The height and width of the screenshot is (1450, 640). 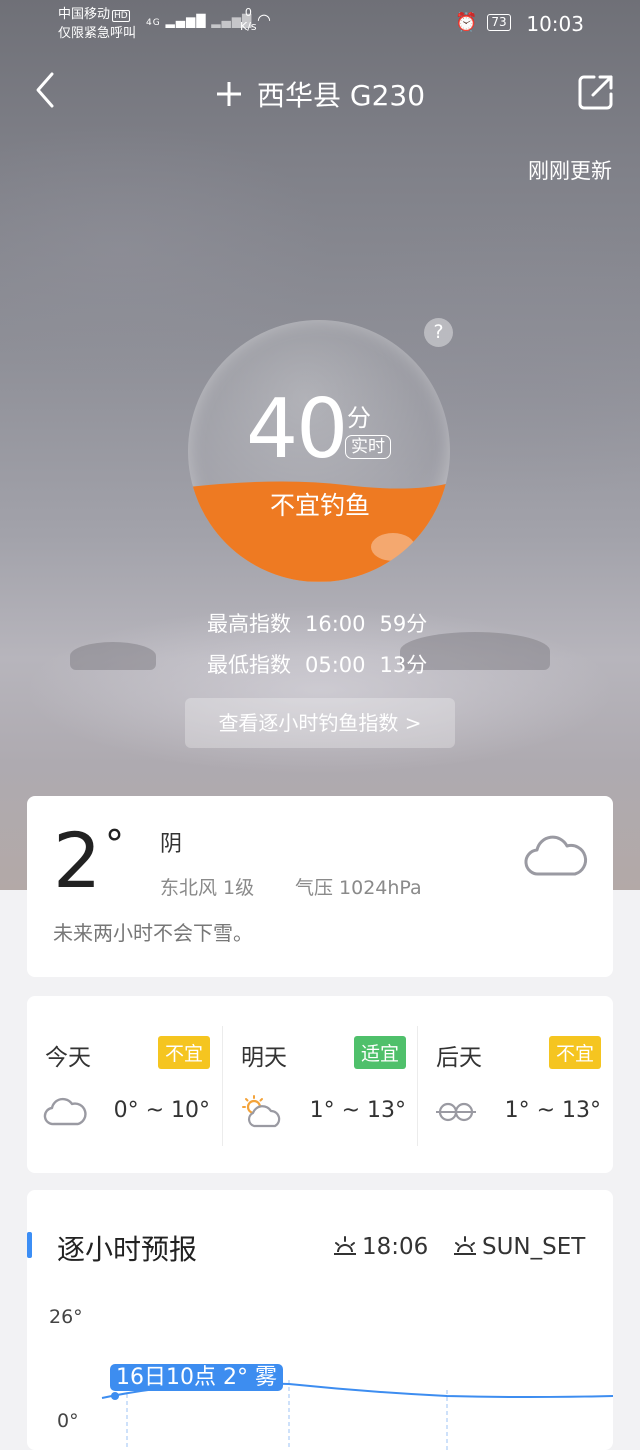 I want to click on temperature-range: 0° ~ 10°, so click(x=161, y=1110).